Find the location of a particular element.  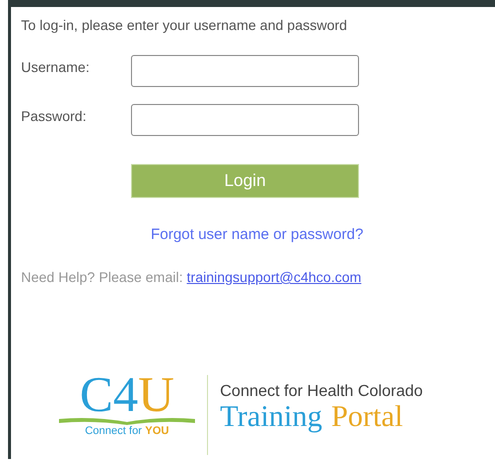

portal-title: Portal is located at coordinates (367, 417).